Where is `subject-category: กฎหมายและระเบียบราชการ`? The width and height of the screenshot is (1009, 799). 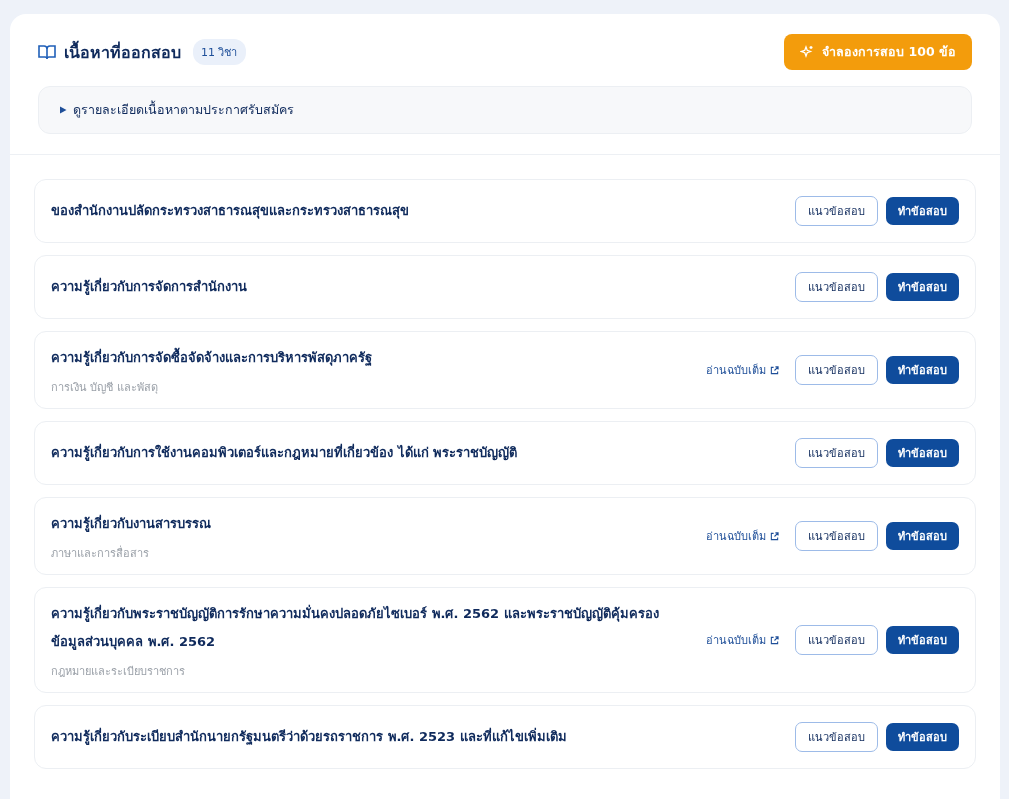 subject-category: กฎหมายและระเบียบราชการ is located at coordinates (118, 672).